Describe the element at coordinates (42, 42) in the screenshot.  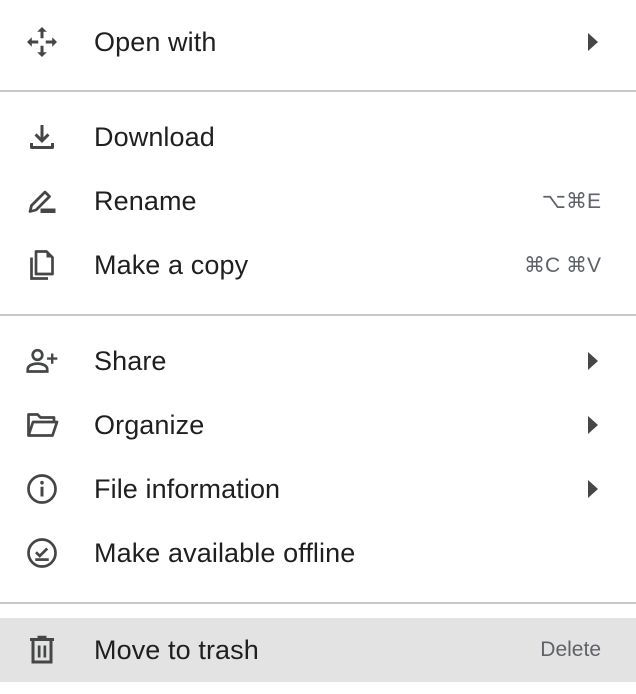
I see `move-arrows-icon` at that location.